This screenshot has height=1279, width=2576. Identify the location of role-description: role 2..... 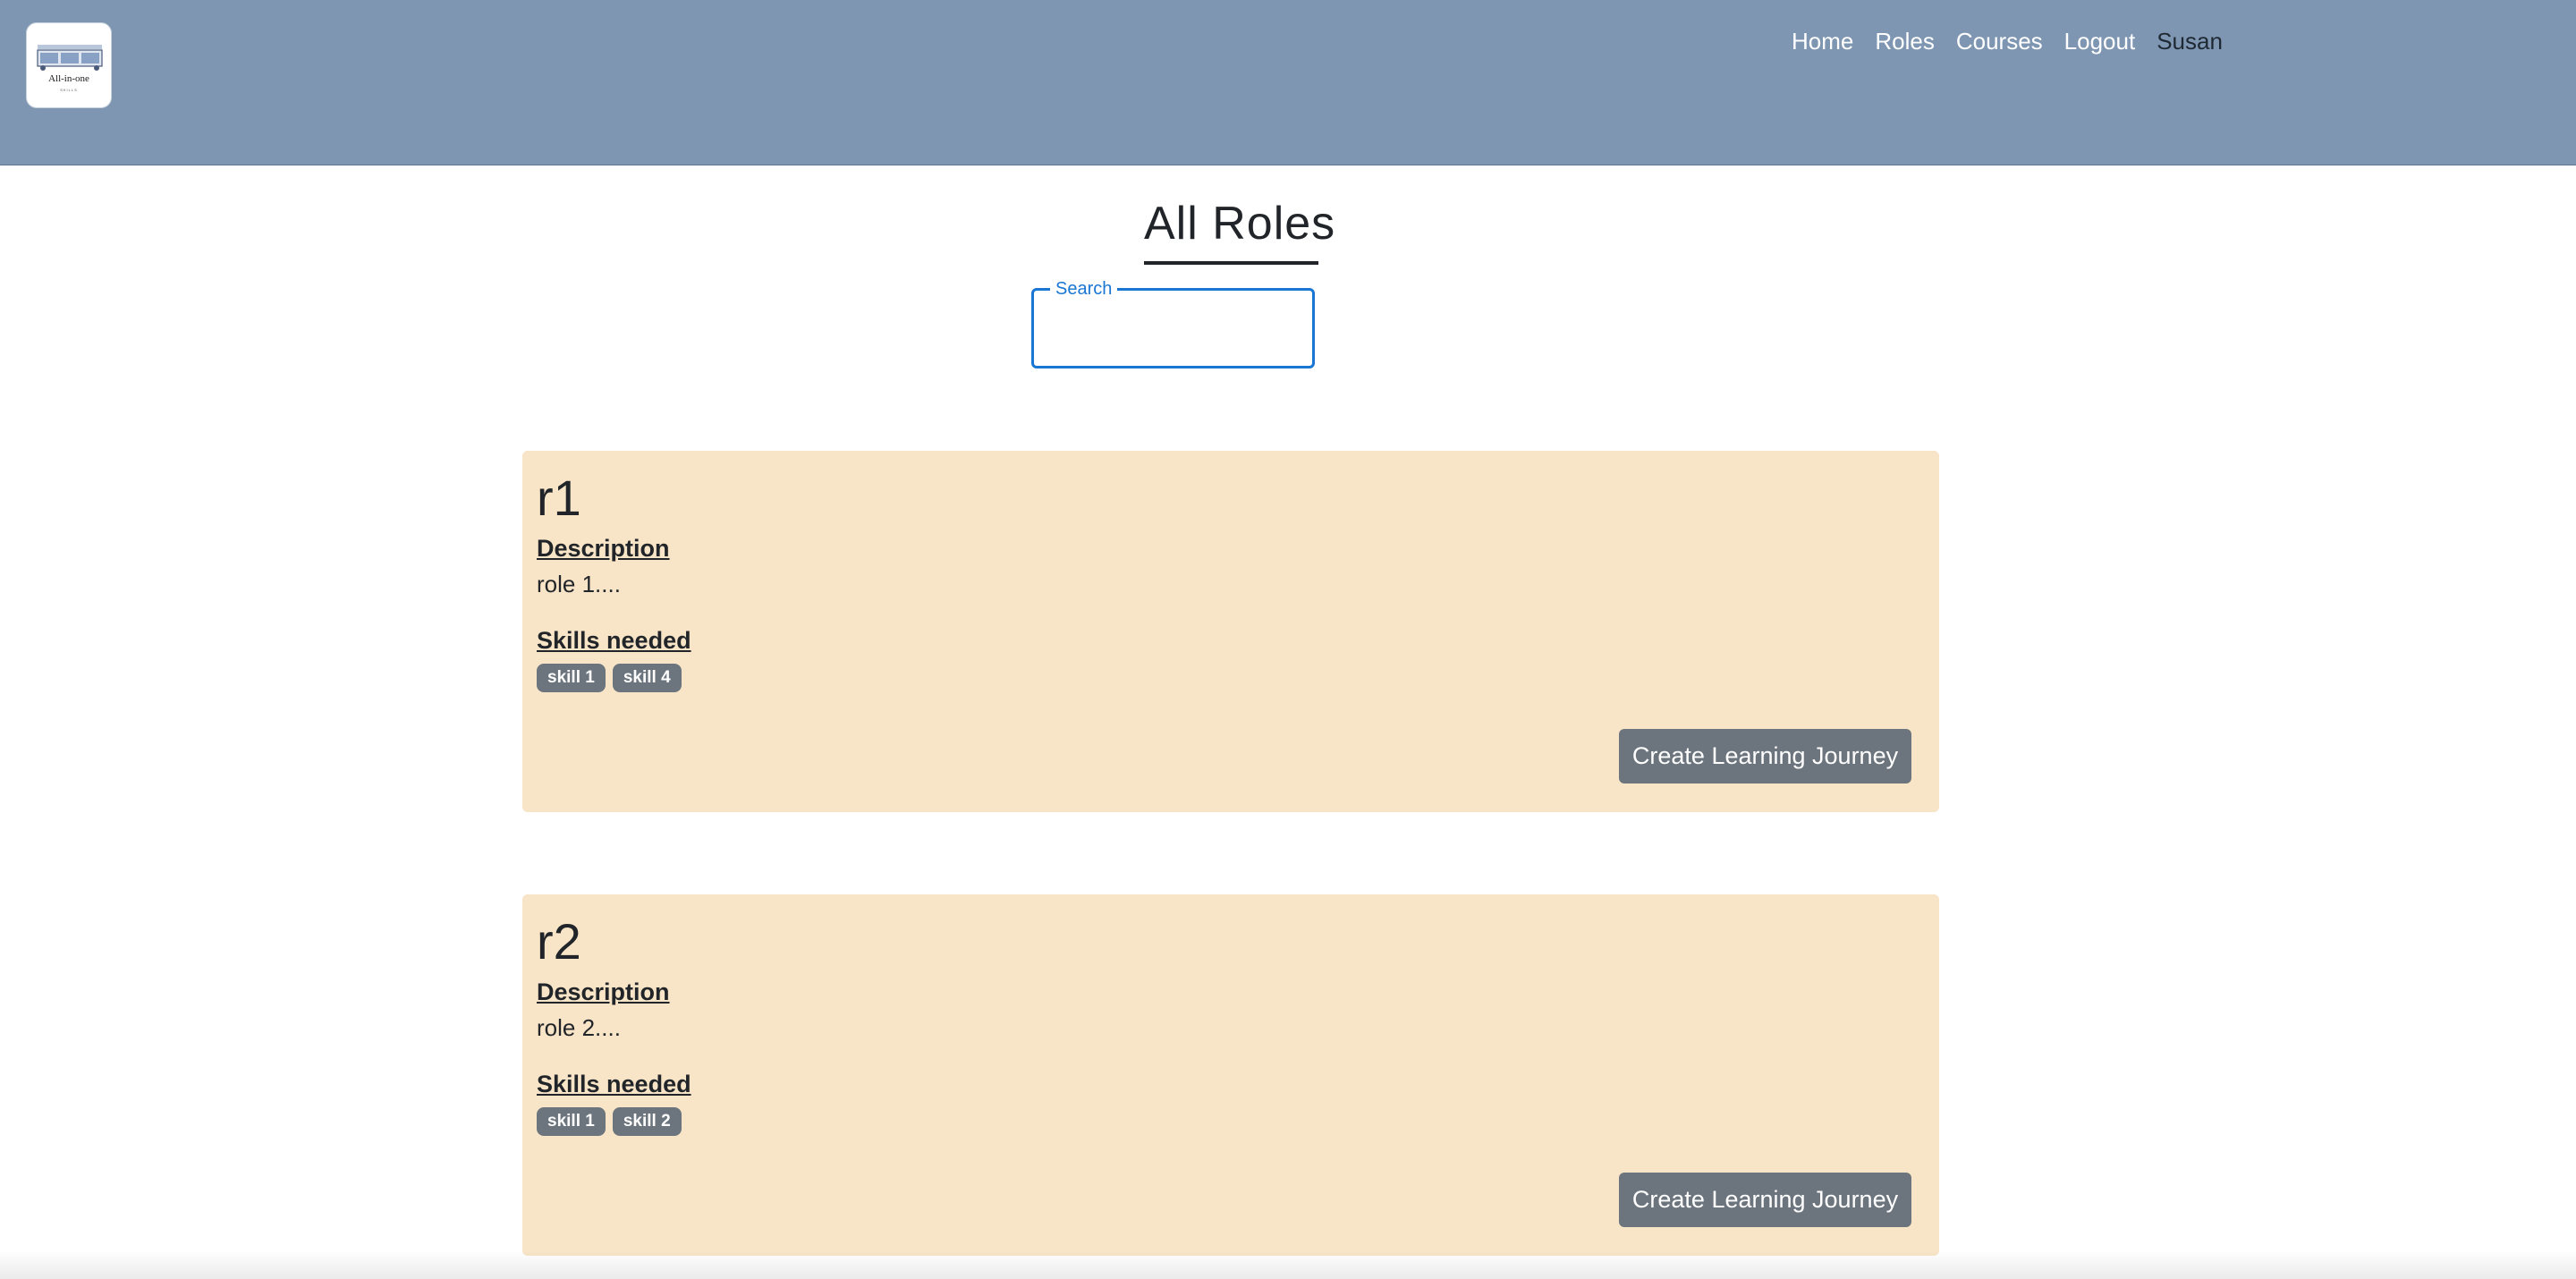
(579, 1027).